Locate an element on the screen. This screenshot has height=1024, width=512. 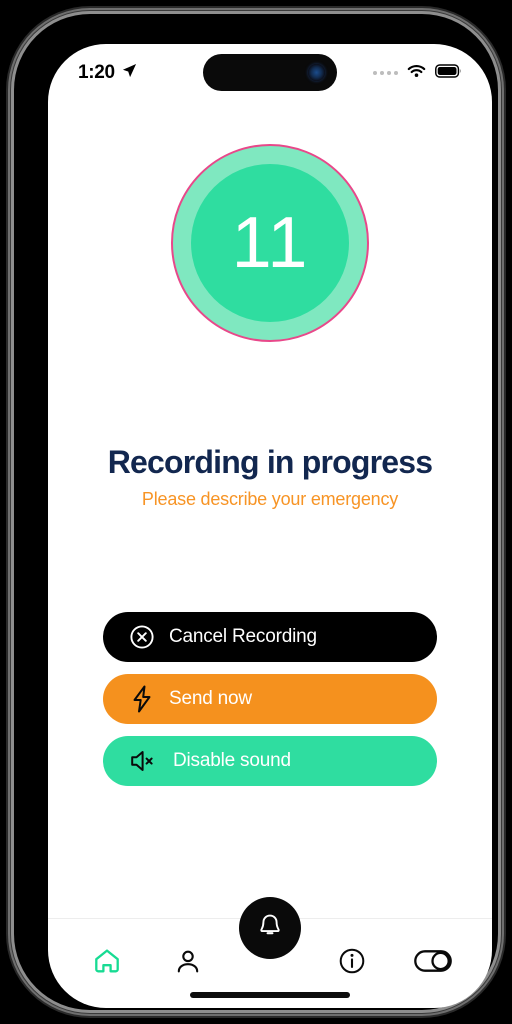
send-now-label: Send now is located at coordinates (210, 698).